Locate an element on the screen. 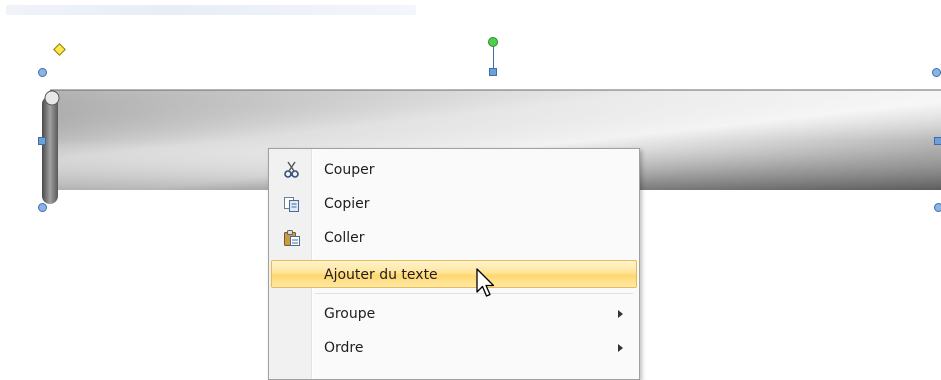 The image size is (941, 380). resize-handle-bottom-left is located at coordinates (42, 207).